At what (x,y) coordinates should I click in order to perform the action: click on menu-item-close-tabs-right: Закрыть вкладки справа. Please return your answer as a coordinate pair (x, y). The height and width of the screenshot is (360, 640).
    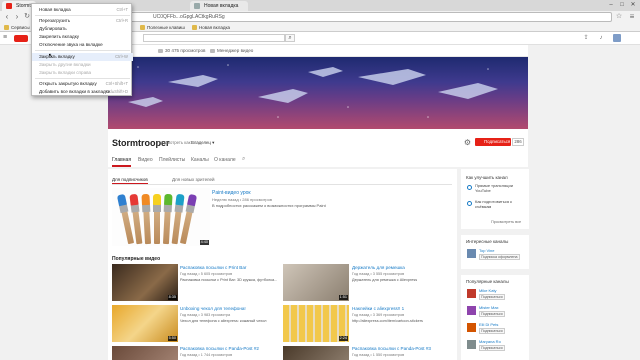
    Looking at the image, I should click on (82, 73).